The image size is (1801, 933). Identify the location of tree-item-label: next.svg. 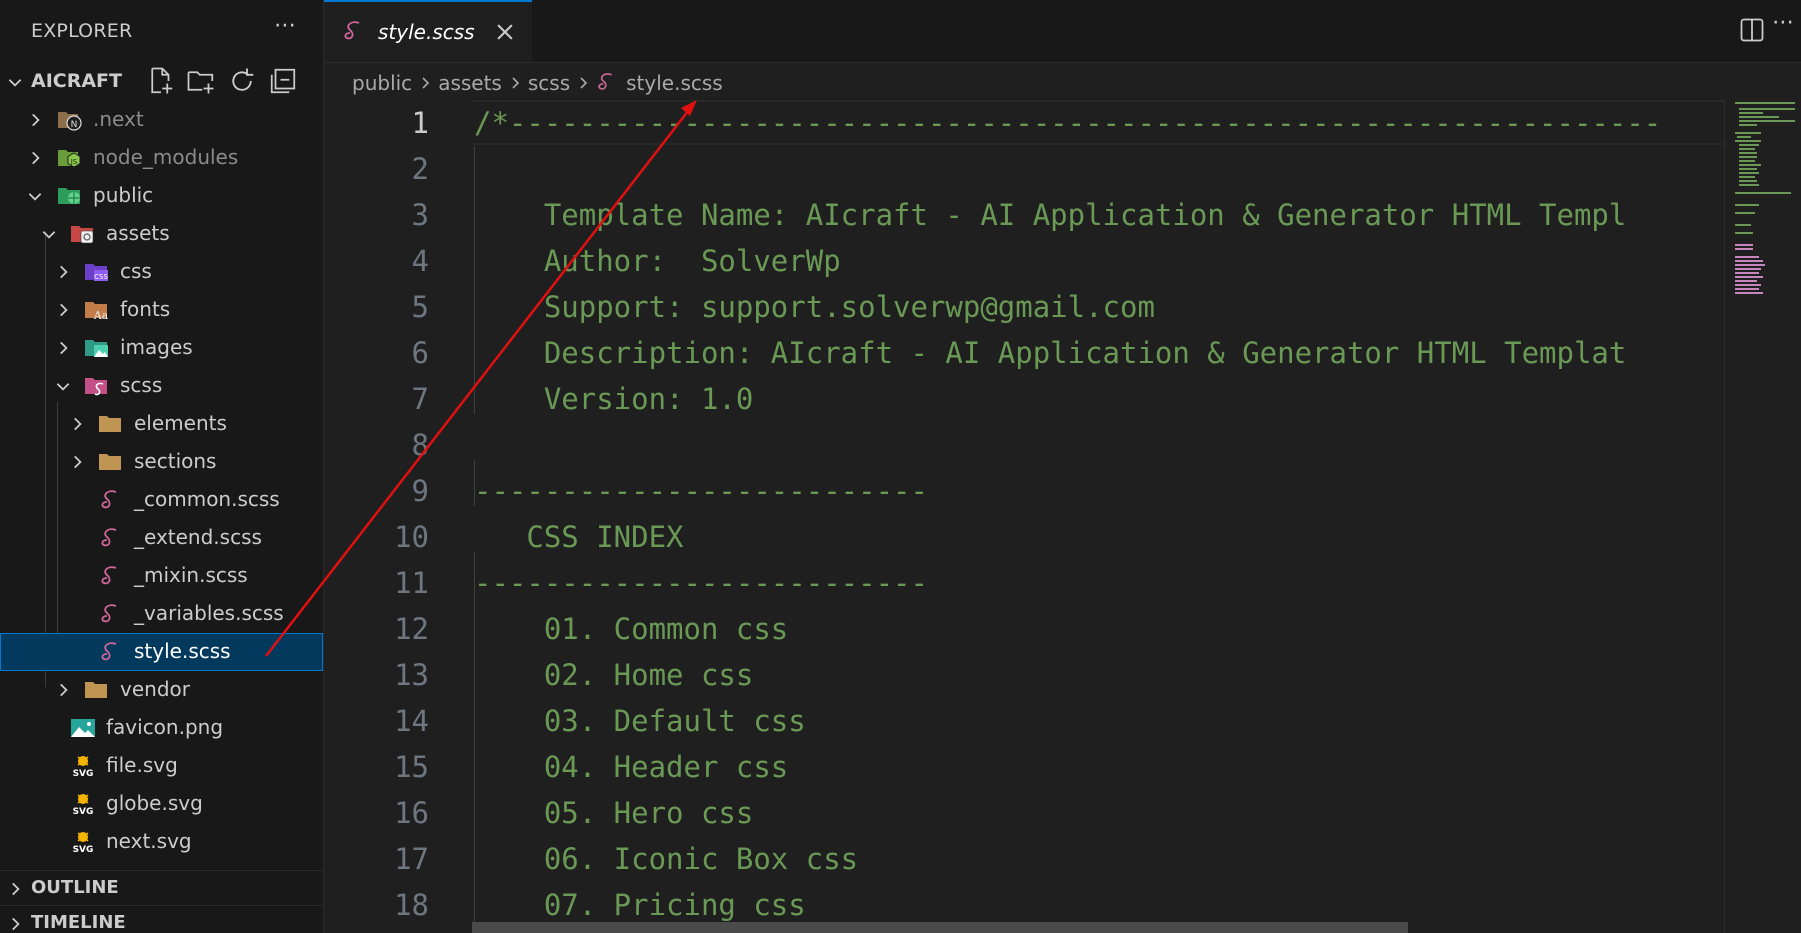
(149, 841).